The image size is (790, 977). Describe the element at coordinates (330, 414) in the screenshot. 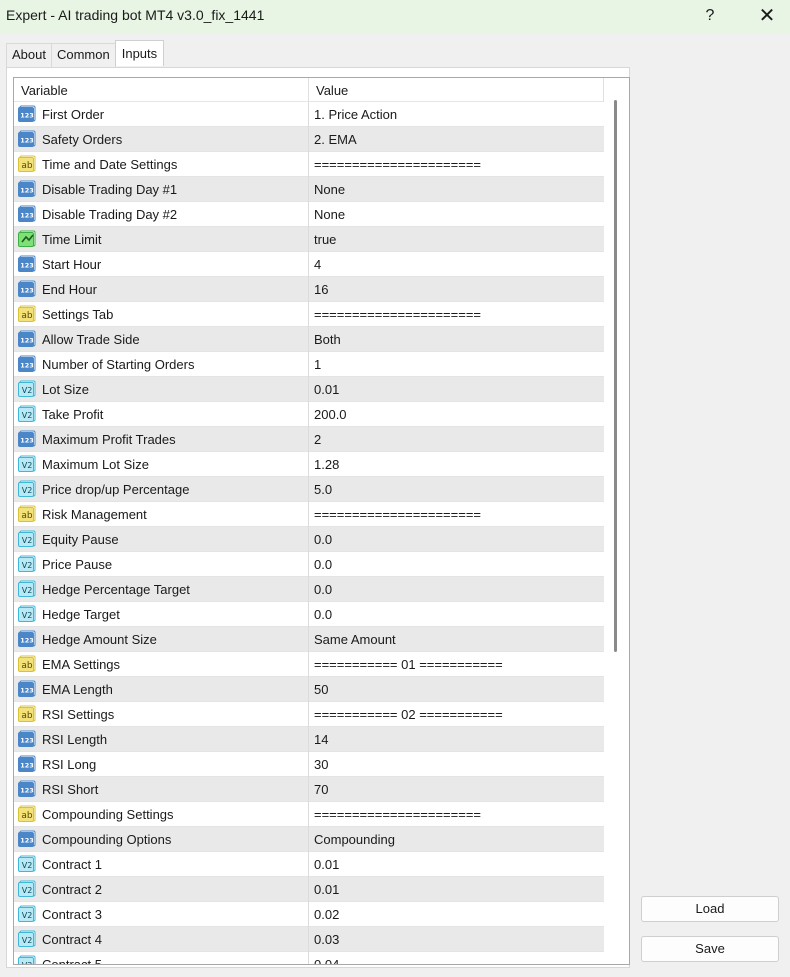

I see `variable-value: 200.0` at that location.